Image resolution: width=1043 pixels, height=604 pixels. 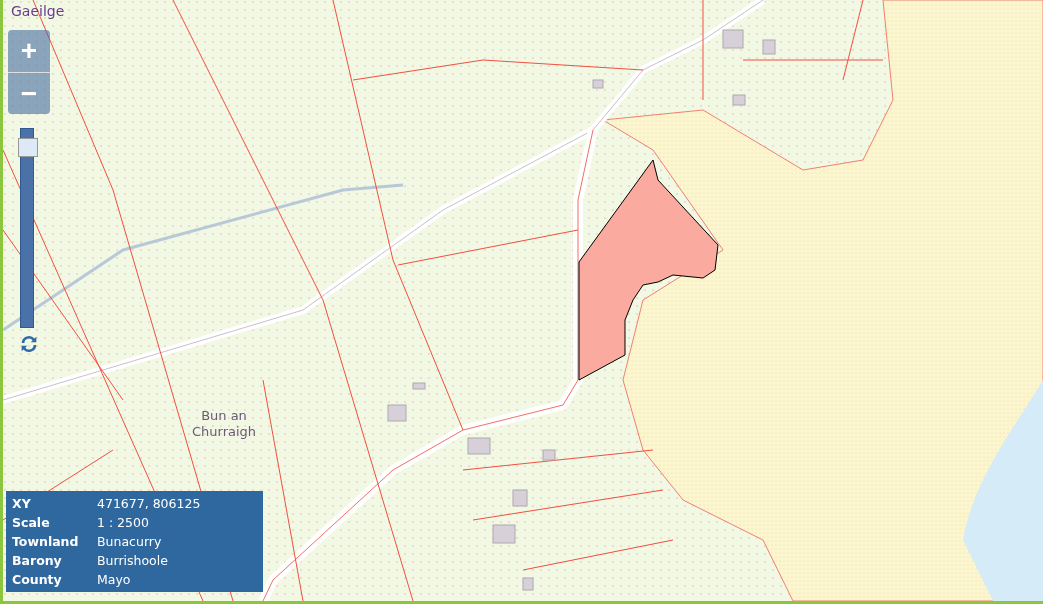 What do you see at coordinates (38, 11) in the screenshot?
I see `language-link: Gaeilge` at bounding box center [38, 11].